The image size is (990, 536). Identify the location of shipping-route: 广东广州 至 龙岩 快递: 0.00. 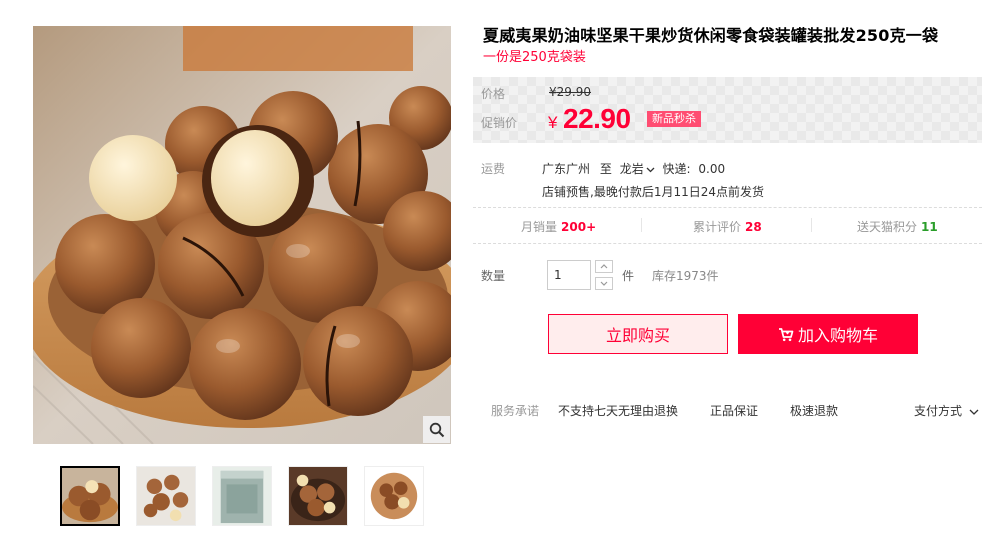
(633, 168).